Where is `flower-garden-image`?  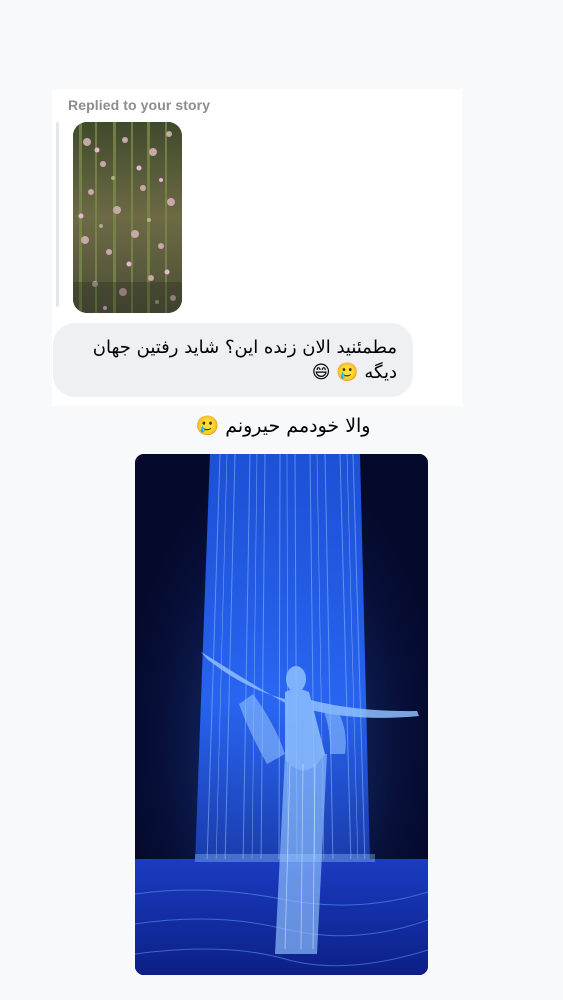
flower-garden-image is located at coordinates (127, 217).